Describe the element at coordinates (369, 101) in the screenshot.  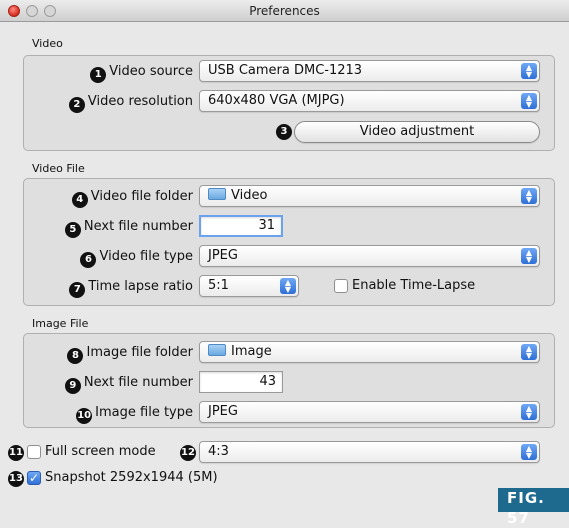
I see `video-resolution-select: 640x480 VGA (MJPG) ▲ ▼` at that location.